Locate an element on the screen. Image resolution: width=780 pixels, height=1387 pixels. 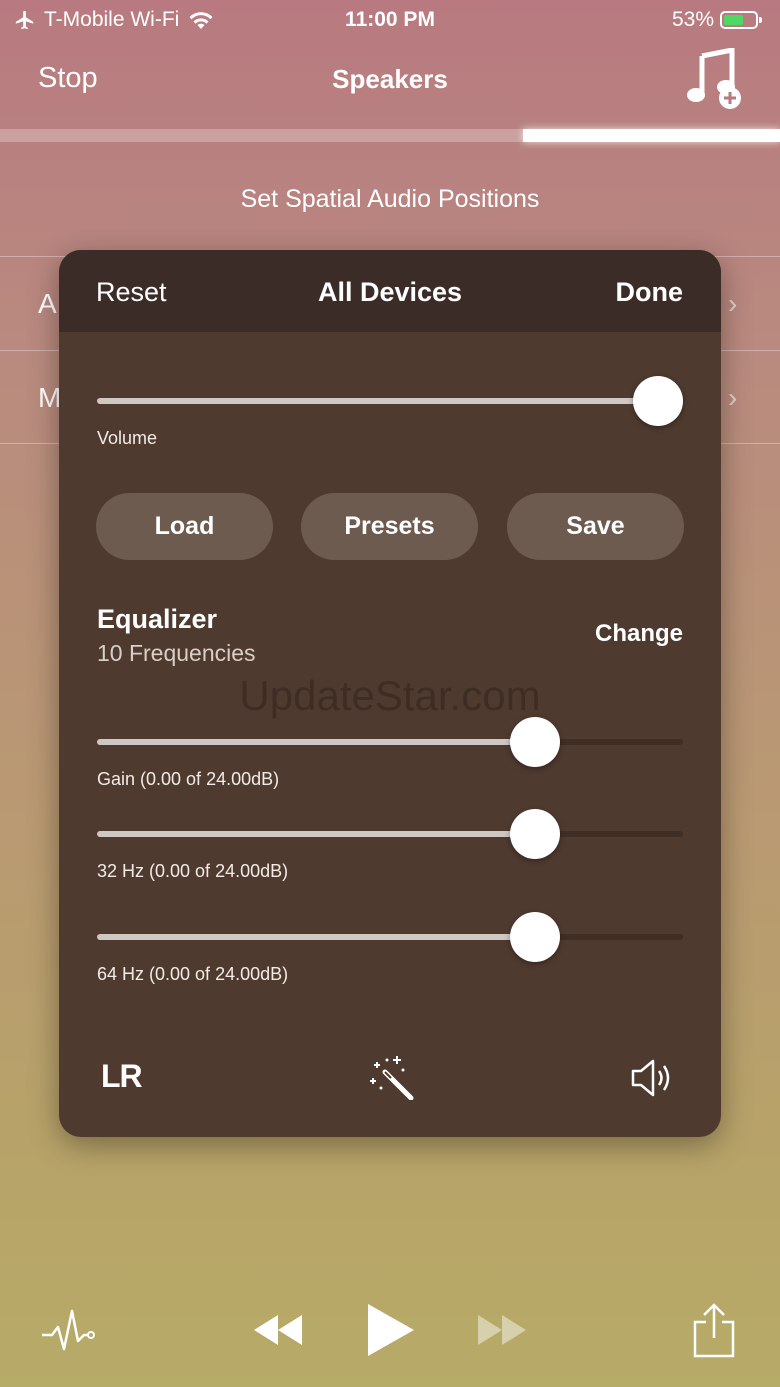
music-note-plus-icon is located at coordinates (714, 79).